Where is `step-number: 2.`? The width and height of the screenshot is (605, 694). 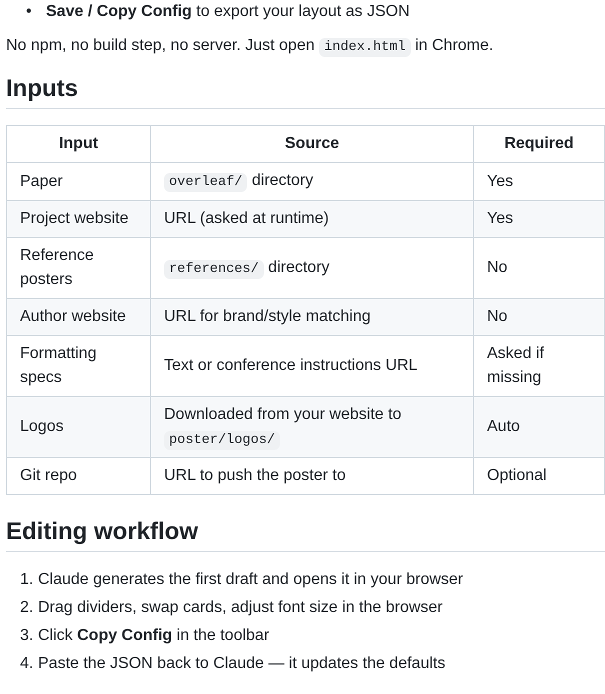
step-number: 2. is located at coordinates (27, 608).